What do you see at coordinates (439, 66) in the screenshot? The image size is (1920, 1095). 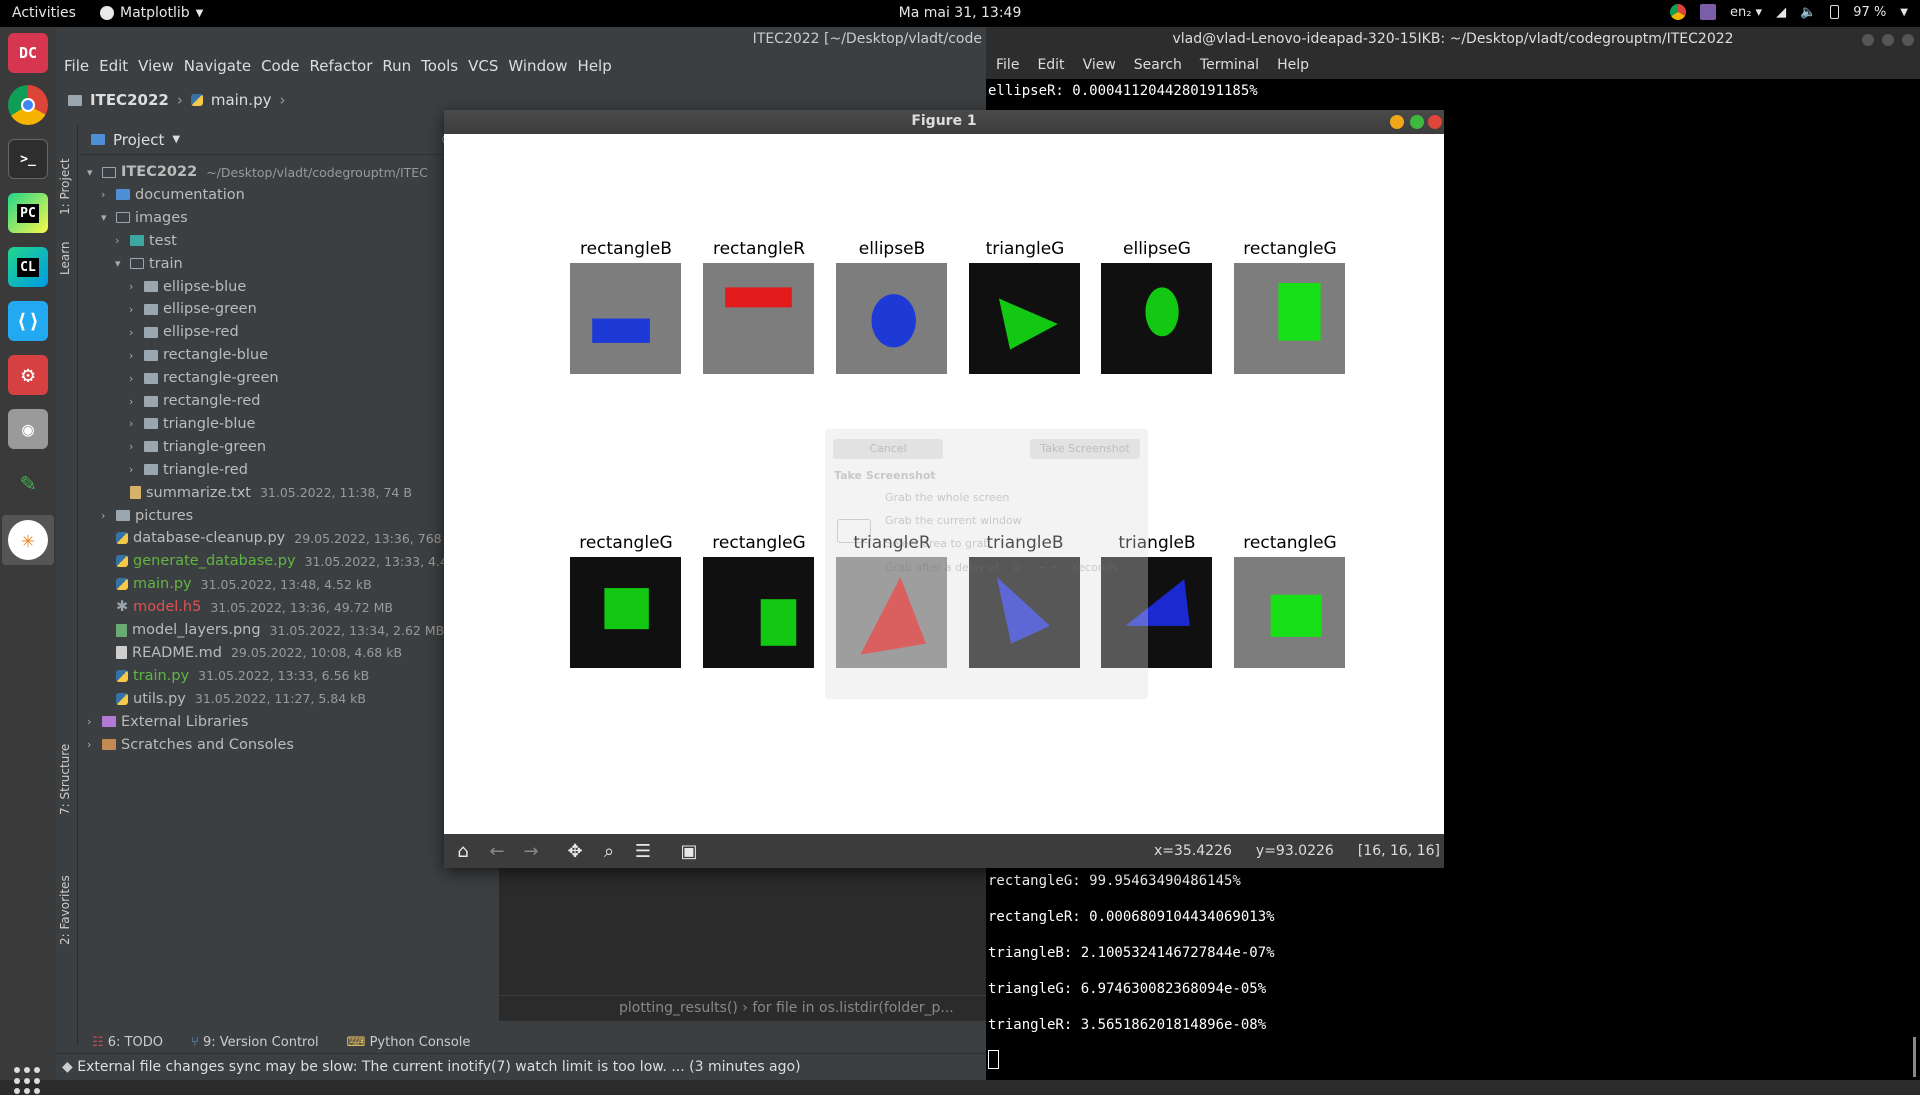 I see `menu-tools: Tools` at bounding box center [439, 66].